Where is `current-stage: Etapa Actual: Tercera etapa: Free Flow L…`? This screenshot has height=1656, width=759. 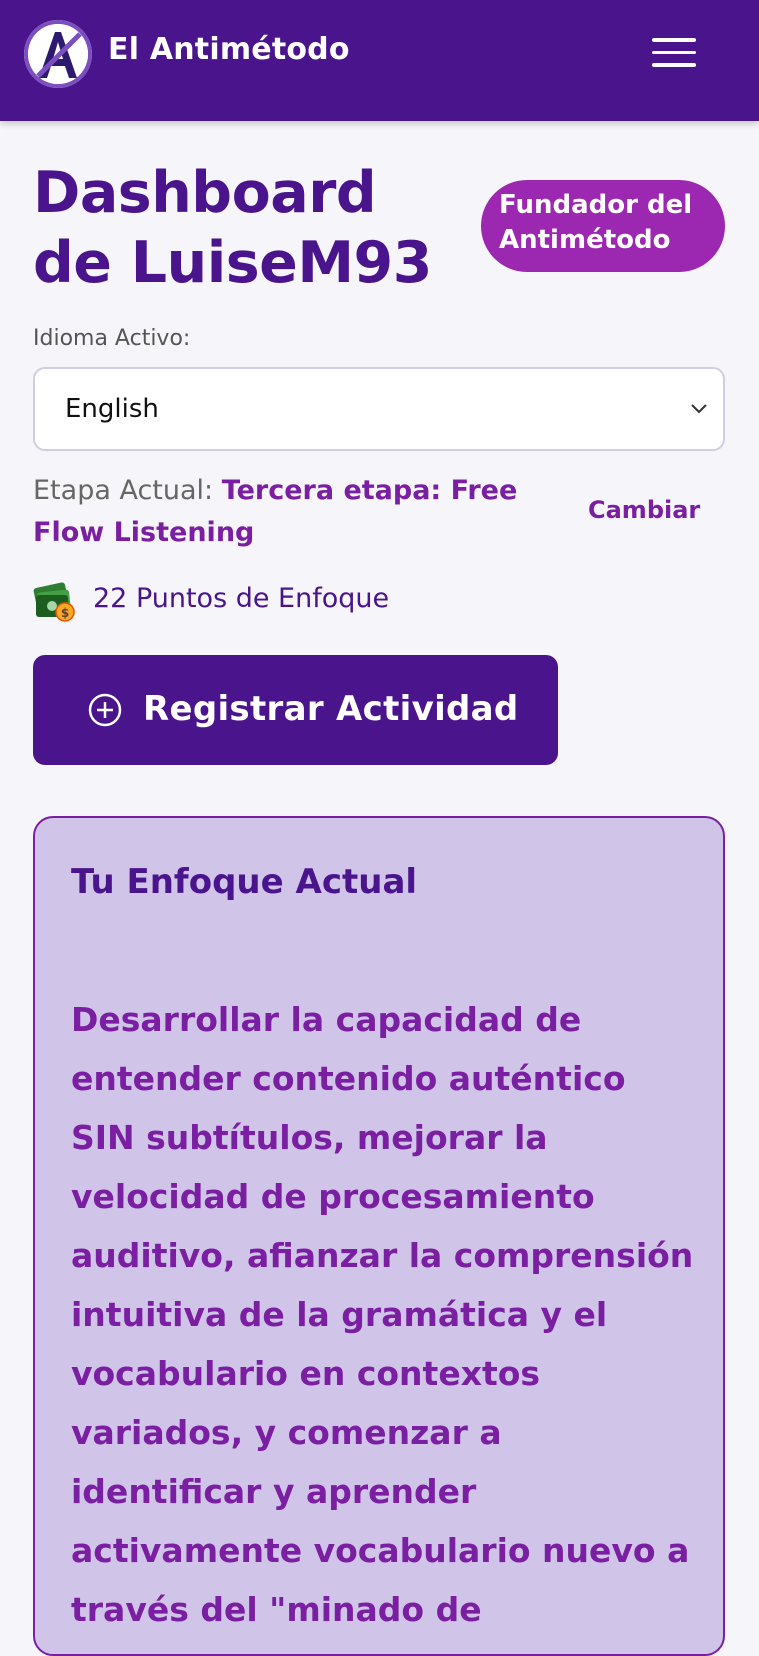
current-stage: Etapa Actual: Tercera etapa: Free Flow L… is located at coordinates (283, 512).